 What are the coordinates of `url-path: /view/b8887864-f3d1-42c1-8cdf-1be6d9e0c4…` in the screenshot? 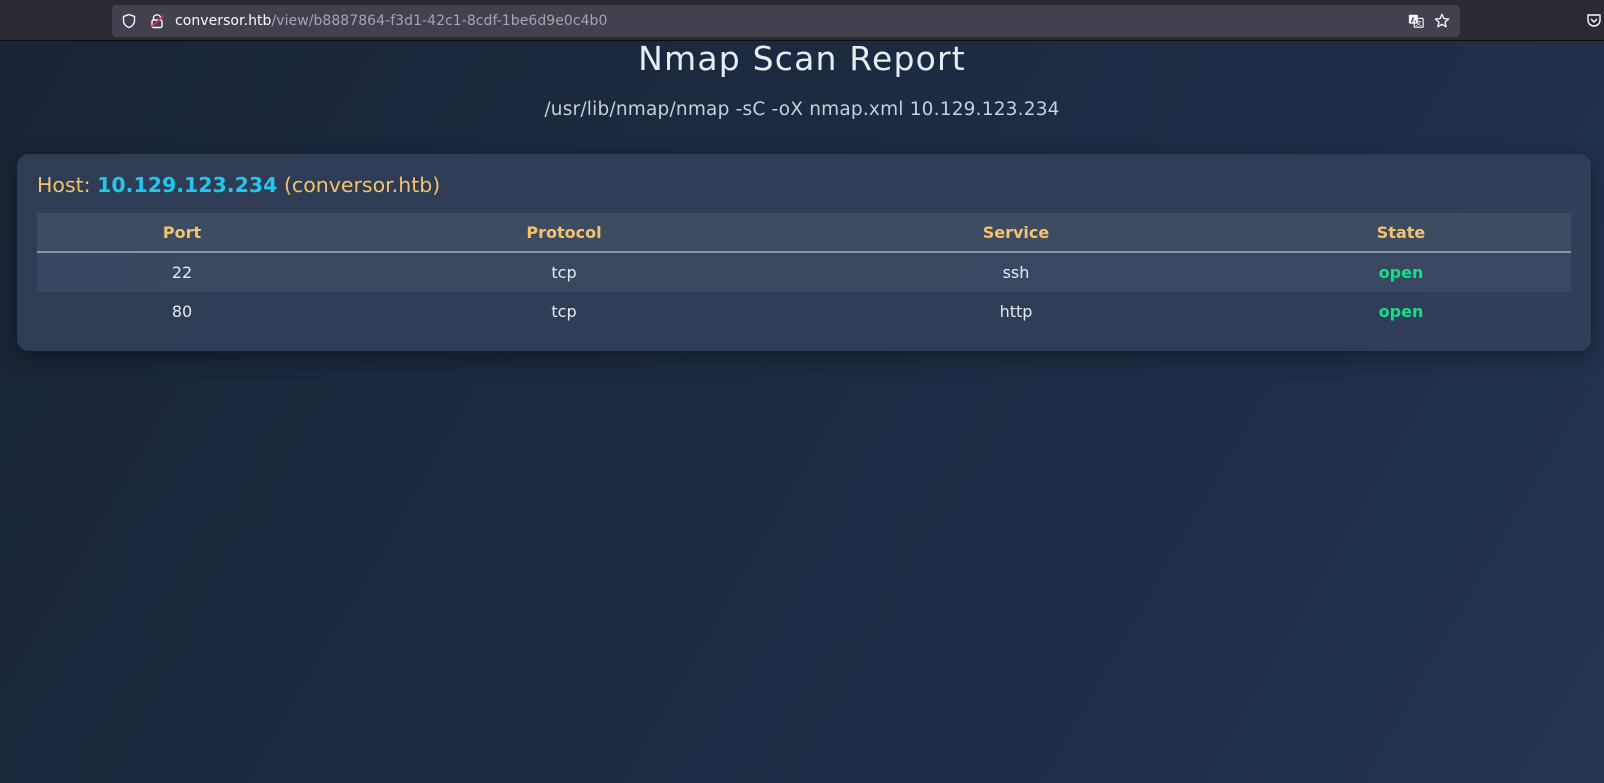 It's located at (439, 21).